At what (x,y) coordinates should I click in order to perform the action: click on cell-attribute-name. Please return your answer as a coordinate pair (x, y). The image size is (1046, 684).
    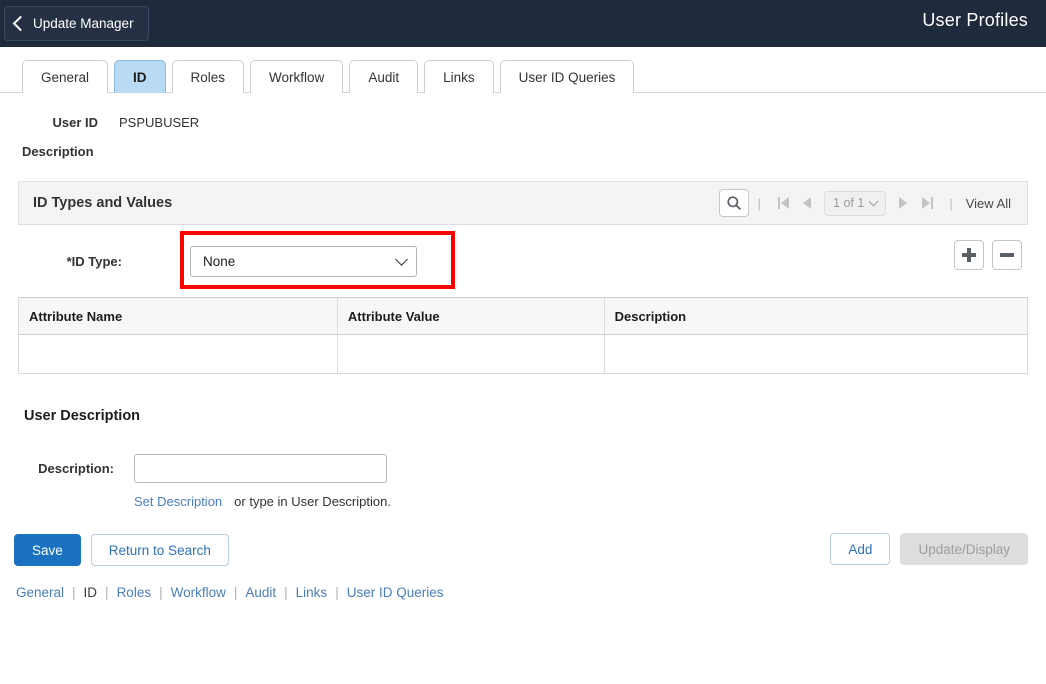
    Looking at the image, I should click on (178, 353).